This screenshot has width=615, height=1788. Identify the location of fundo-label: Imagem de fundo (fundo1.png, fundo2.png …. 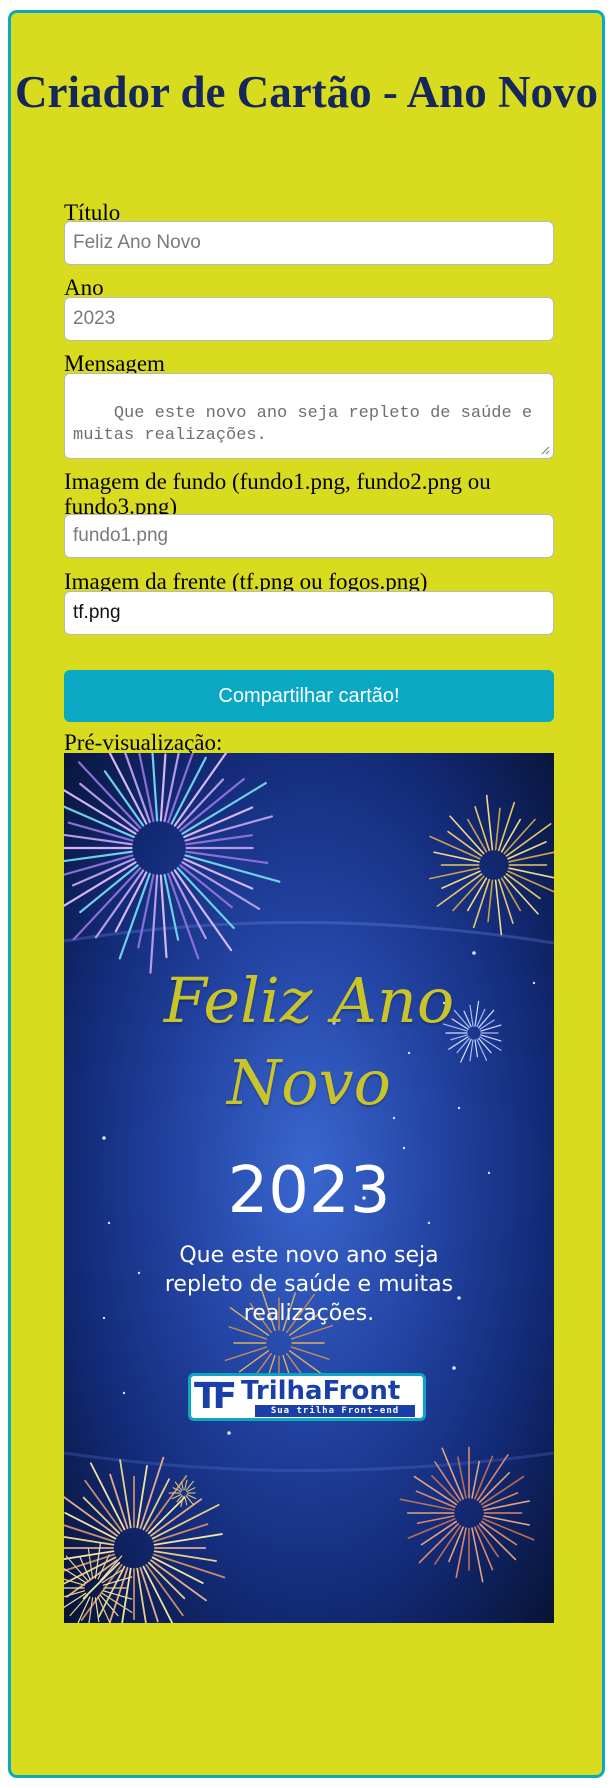
(277, 494).